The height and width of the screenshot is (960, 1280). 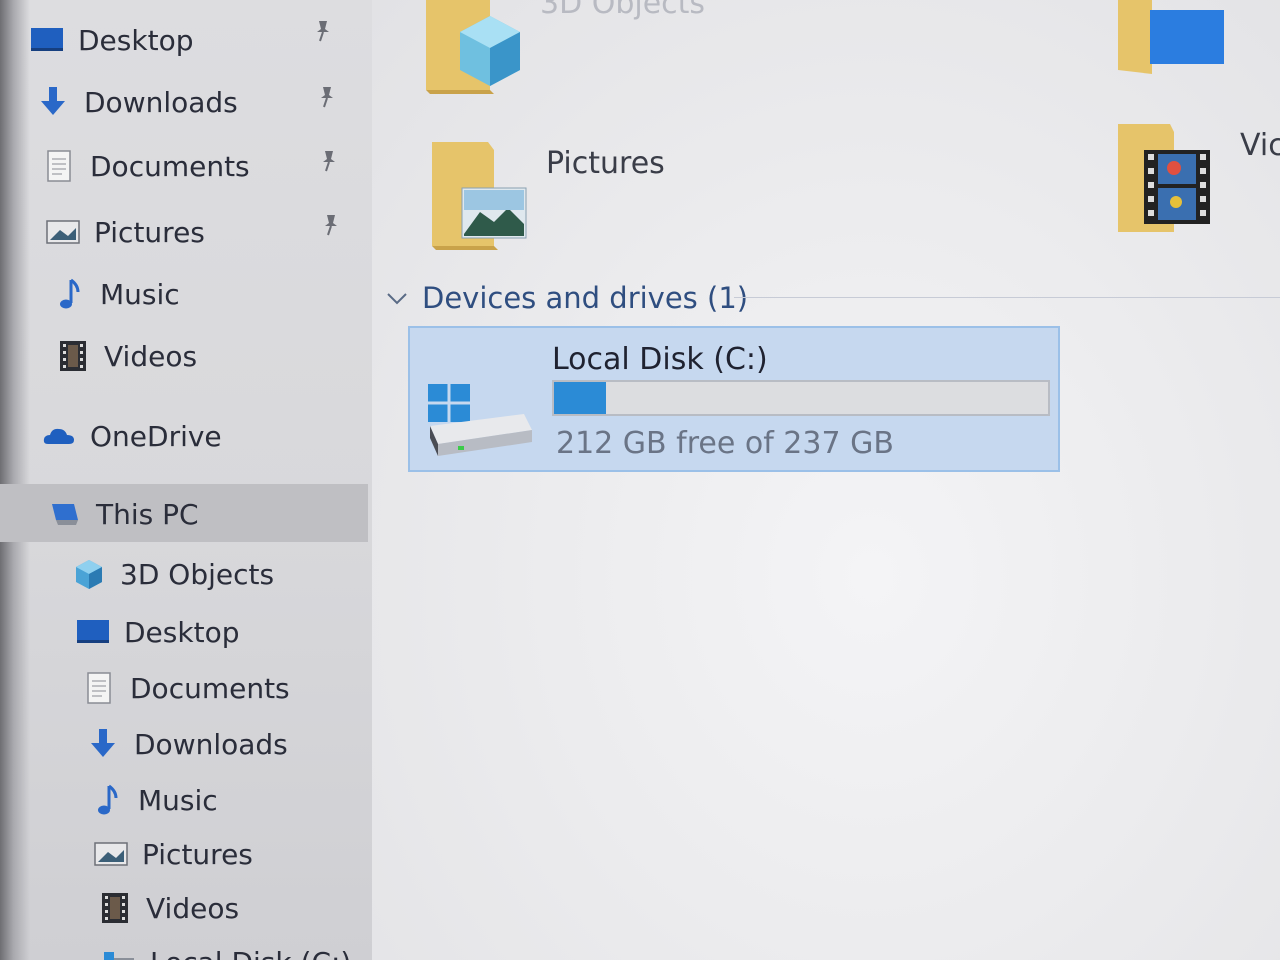 What do you see at coordinates (801, 398) in the screenshot?
I see `drive-usage-bar` at bounding box center [801, 398].